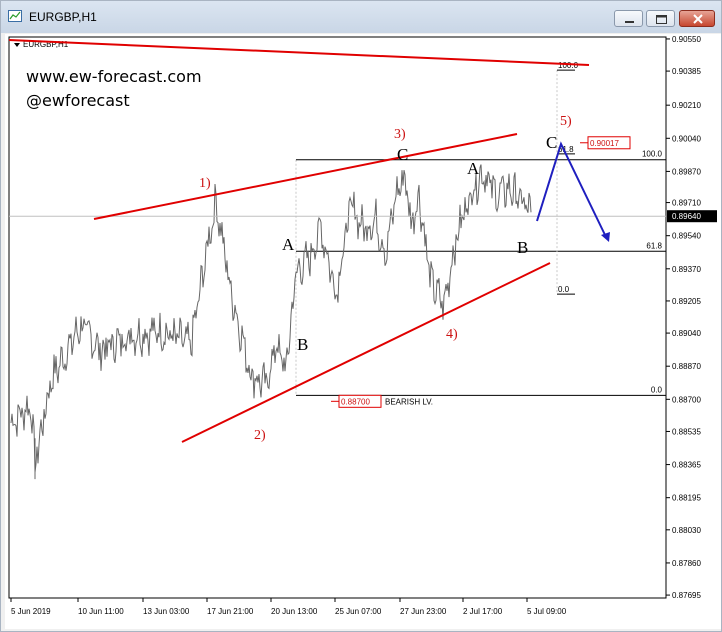  I want to click on wave-label-red: 1), so click(205, 183).